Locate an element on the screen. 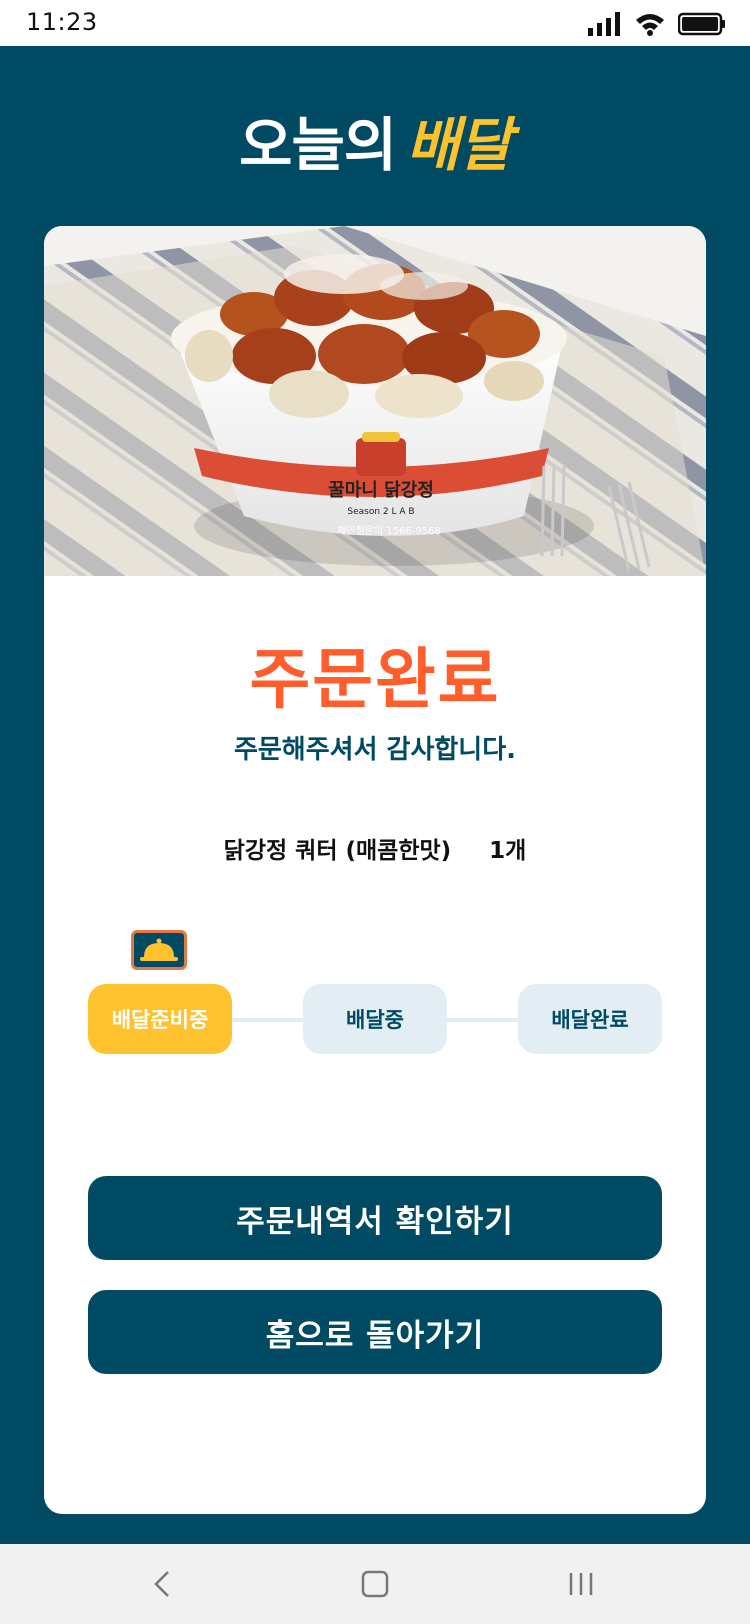  app-header: 오늘의 배달 is located at coordinates (375, 136).